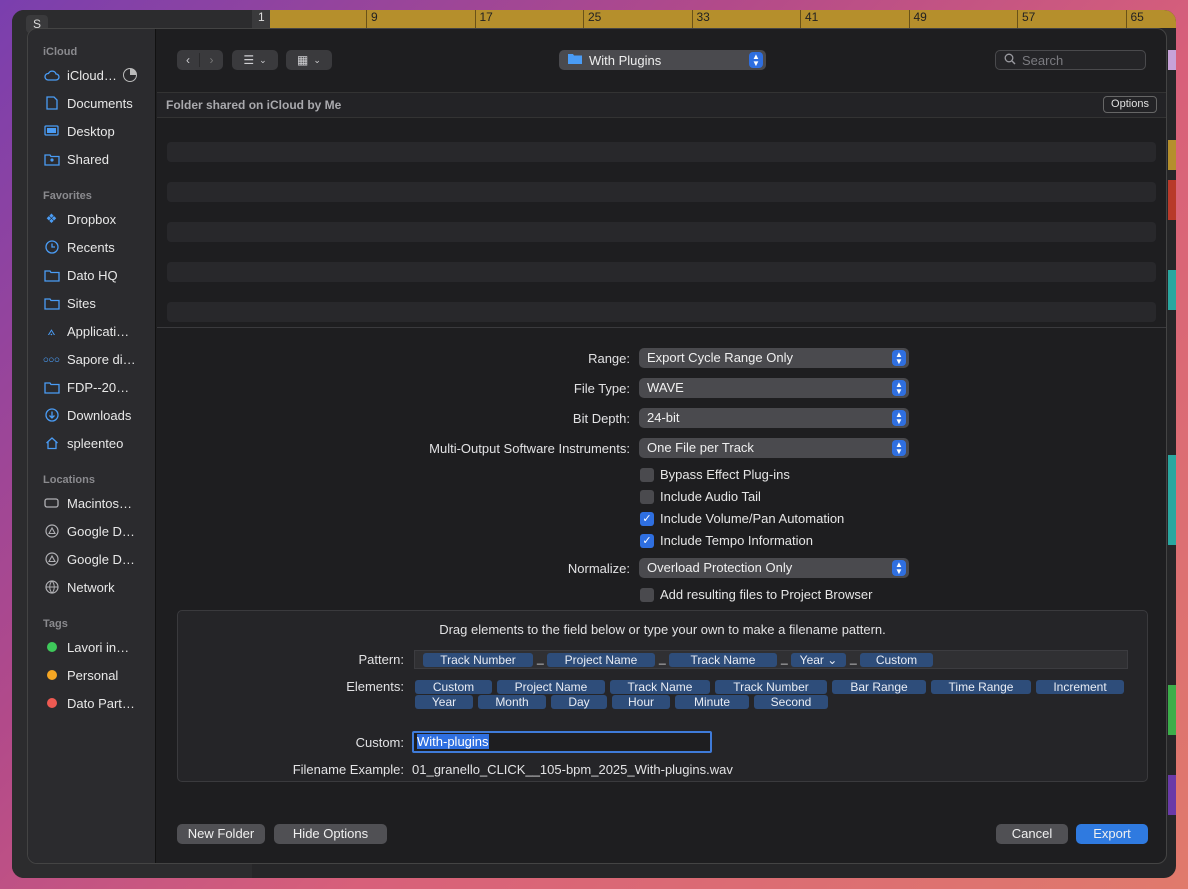 This screenshot has width=1188, height=889. Describe the element at coordinates (756, 594) in the screenshot. I see `add-to-browser-checkbox: Add resulting files to Project Browser` at that location.